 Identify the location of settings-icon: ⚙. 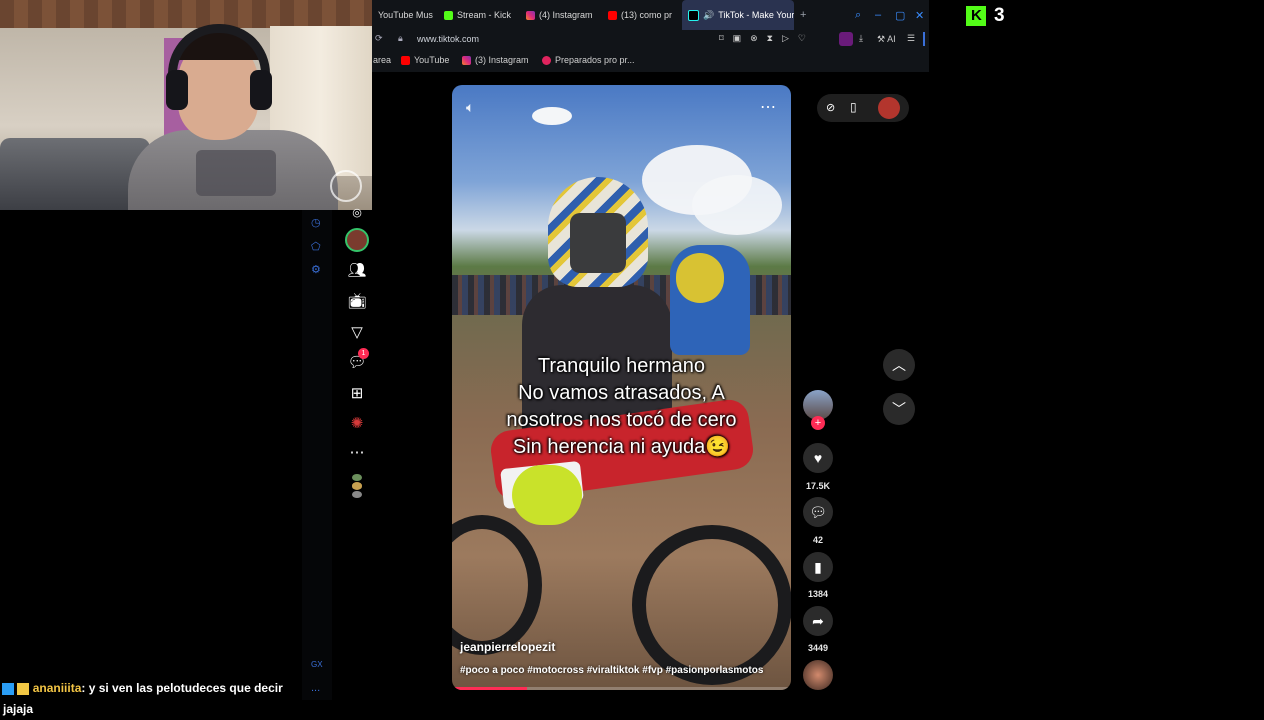
(317, 269).